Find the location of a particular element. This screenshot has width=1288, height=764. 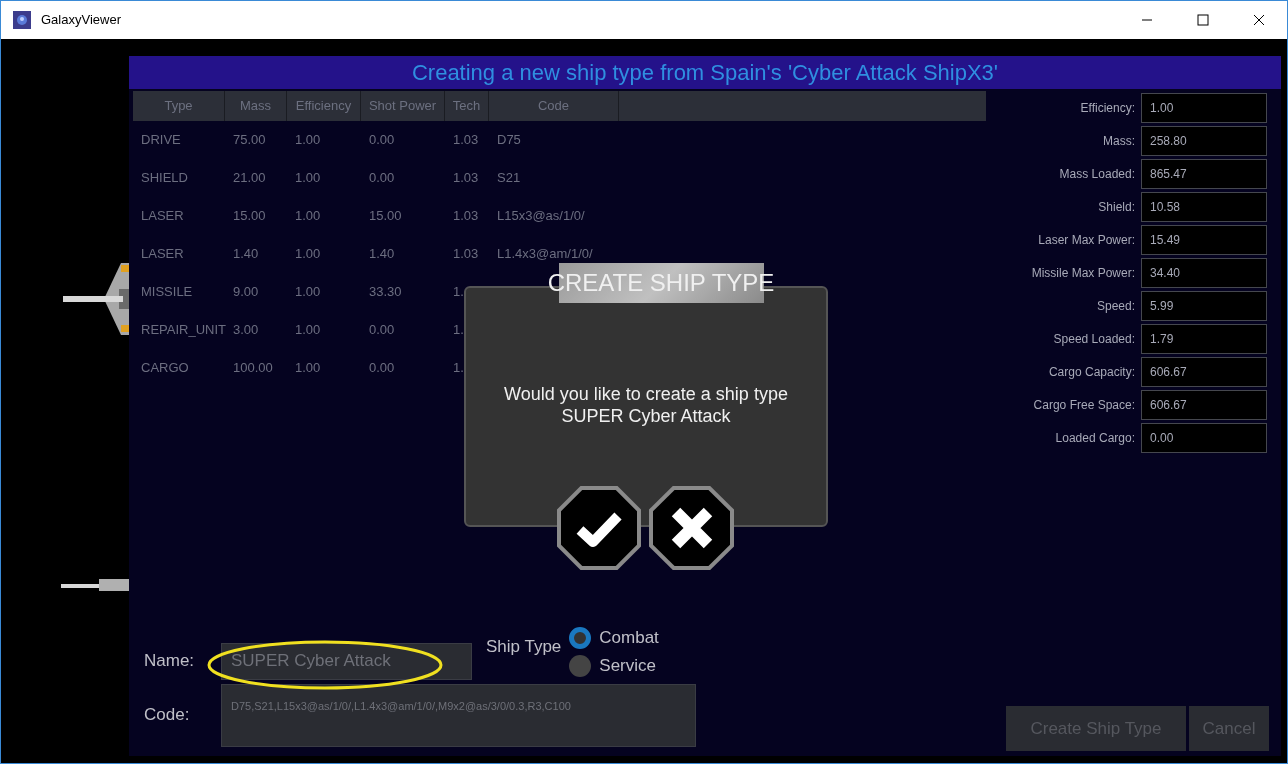

stat-label: Speed: is located at coordinates (1115, 306).